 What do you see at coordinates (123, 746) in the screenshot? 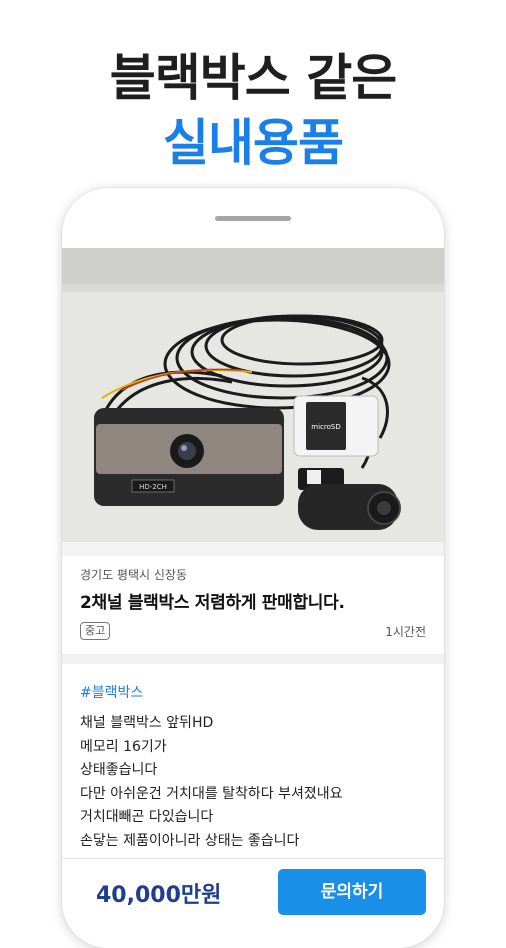
I see `description-line: 메모리 16기가` at bounding box center [123, 746].